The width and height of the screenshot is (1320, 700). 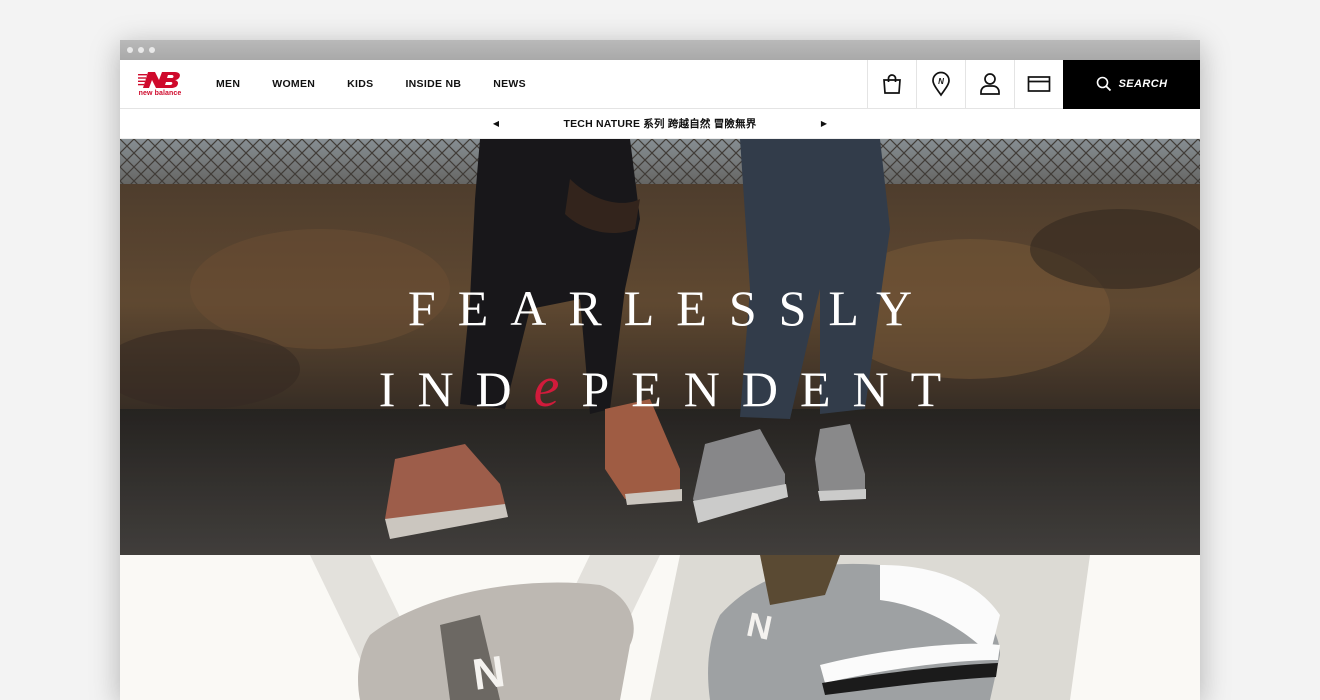 I want to click on header-icons: N SEARCH, so click(x=1033, y=84).